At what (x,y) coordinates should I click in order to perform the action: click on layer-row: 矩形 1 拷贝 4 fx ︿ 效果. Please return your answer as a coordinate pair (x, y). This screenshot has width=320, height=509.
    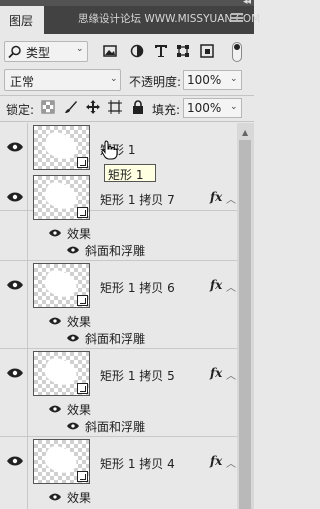
    Looking at the image, I should click on (118, 473).